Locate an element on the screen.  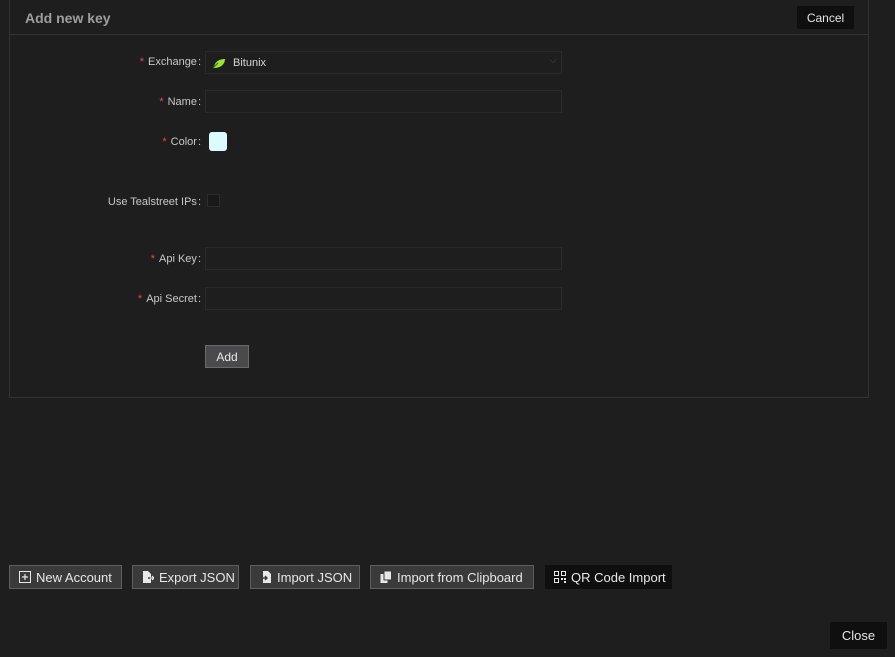
page-title: Add new key is located at coordinates (68, 18).